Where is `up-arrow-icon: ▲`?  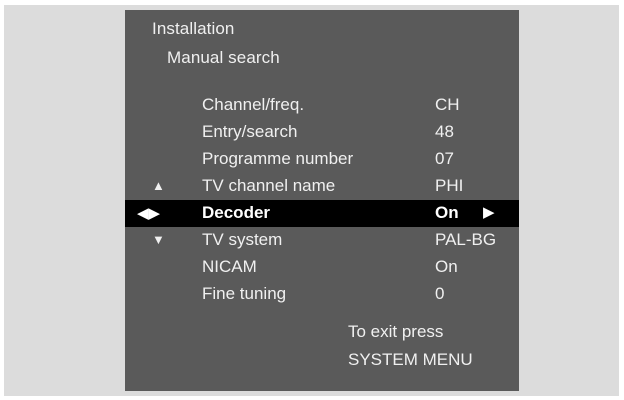
up-arrow-icon: ▲ is located at coordinates (158, 185).